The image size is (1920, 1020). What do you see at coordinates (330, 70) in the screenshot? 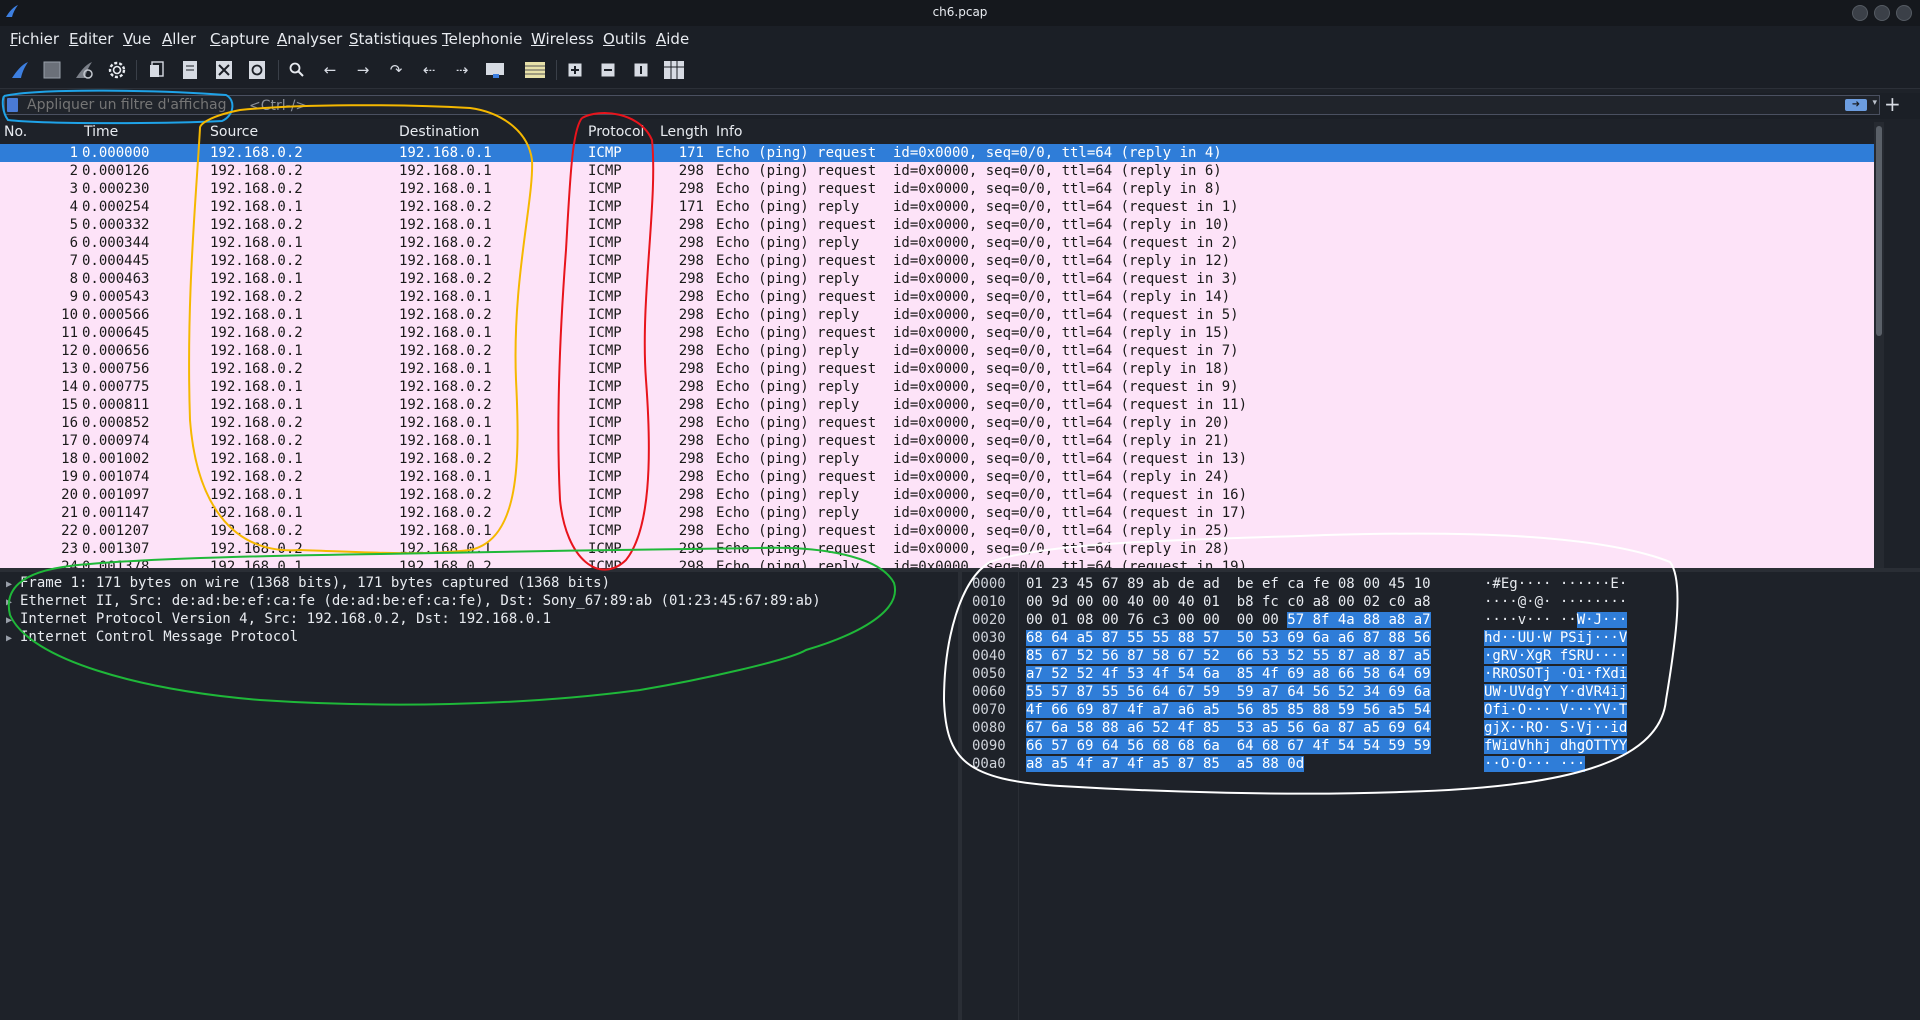
I see `back-arrow-icon: ←` at bounding box center [330, 70].